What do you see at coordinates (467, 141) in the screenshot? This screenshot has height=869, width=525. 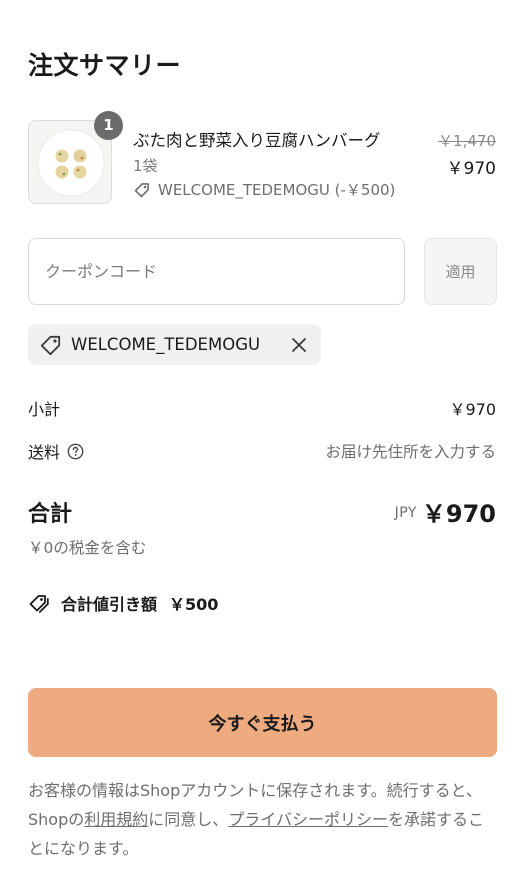 I see `original-price: ￥1,470` at bounding box center [467, 141].